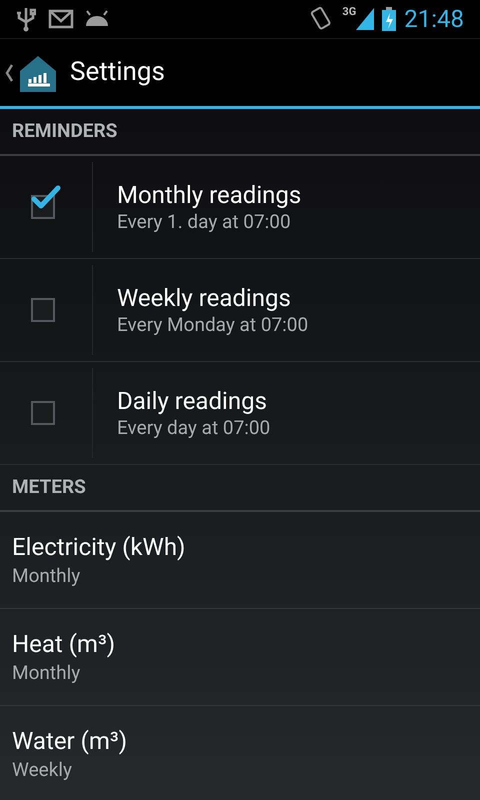 This screenshot has height=800, width=480. I want to click on preference-row: Monthly readings Every 1. day at 07:00, so click(240, 207).